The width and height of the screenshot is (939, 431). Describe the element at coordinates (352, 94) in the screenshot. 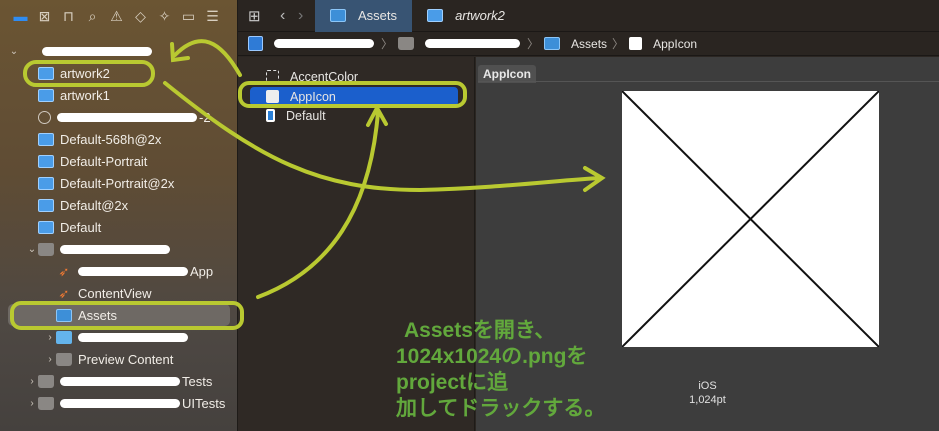

I see `highlight-appicon` at that location.